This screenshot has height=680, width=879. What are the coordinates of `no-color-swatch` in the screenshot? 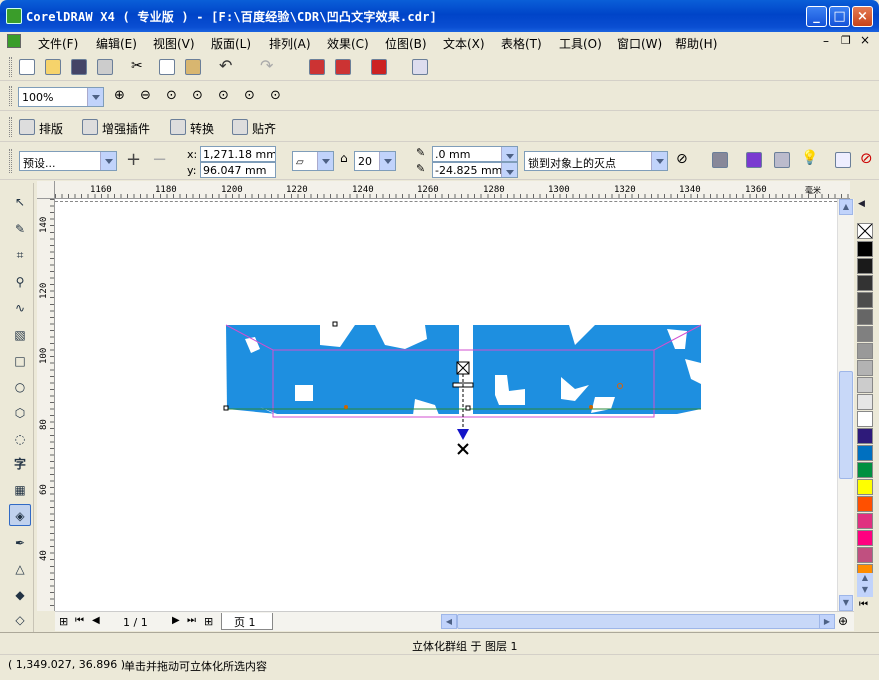 It's located at (865, 231).